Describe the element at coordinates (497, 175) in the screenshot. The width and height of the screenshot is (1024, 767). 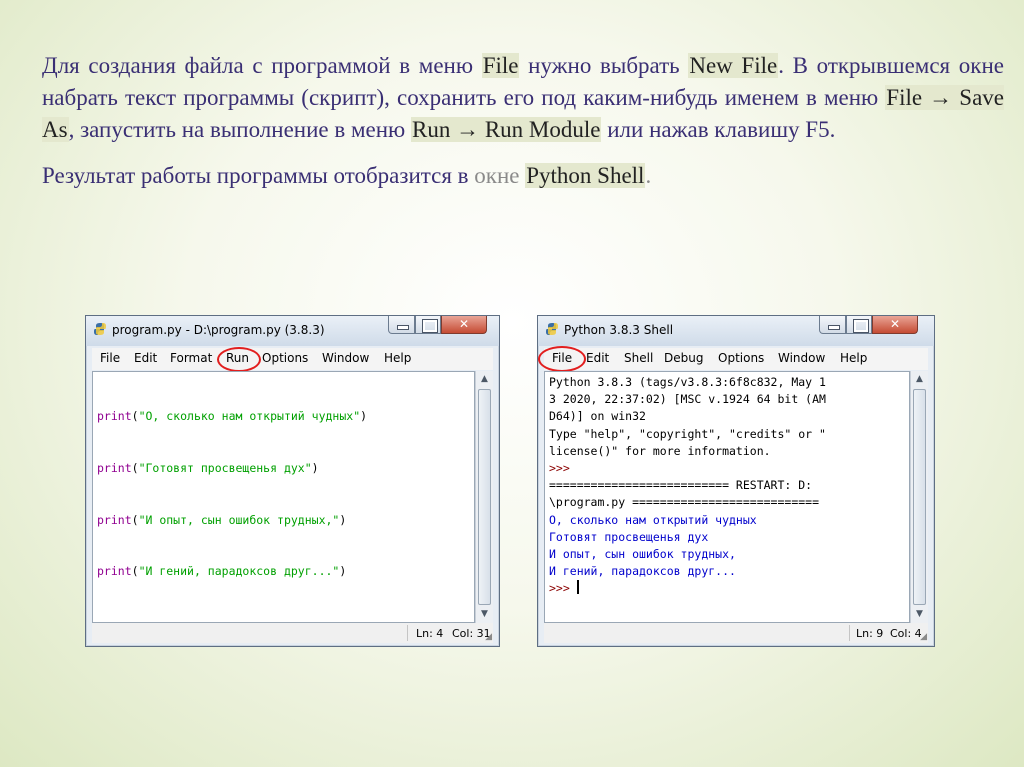
I see `text-run-gray: окне` at that location.